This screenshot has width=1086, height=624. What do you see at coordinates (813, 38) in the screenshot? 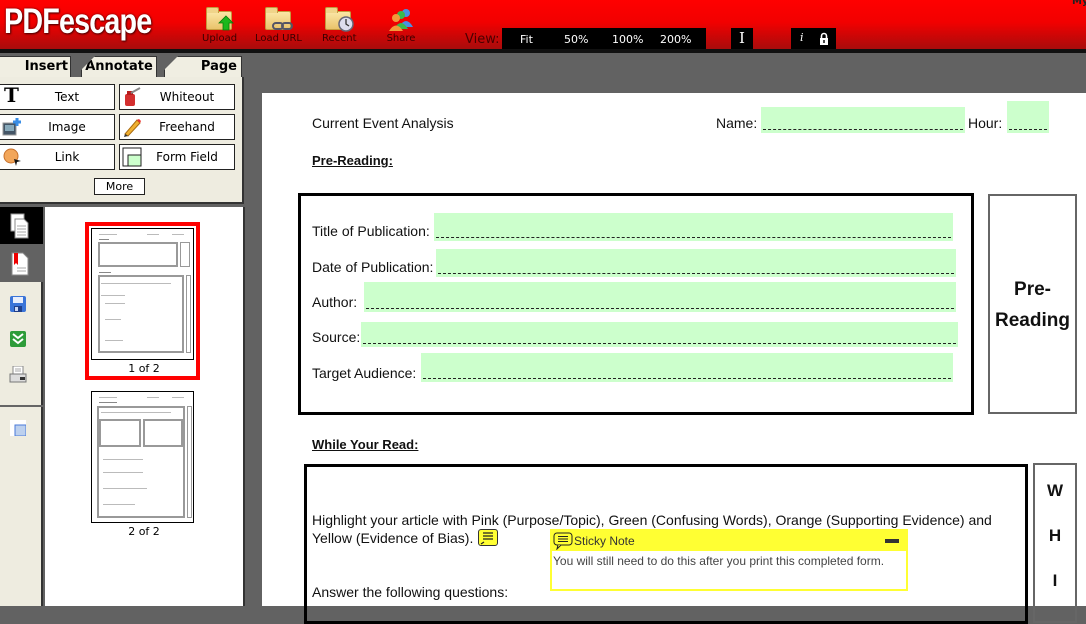
I see `info-lock-group: i` at bounding box center [813, 38].